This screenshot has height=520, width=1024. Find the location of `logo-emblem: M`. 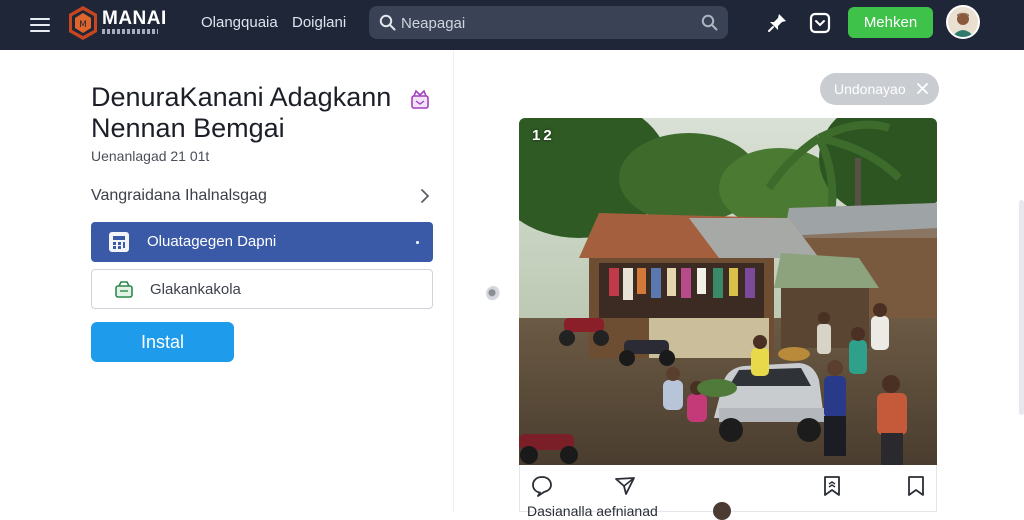

logo-emblem: M is located at coordinates (83, 23).